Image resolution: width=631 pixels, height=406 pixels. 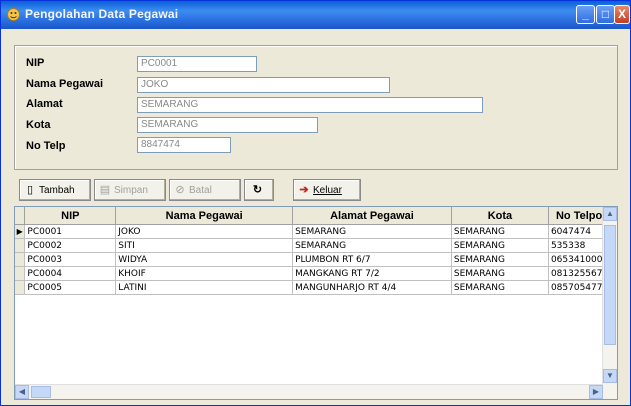 I want to click on cell-nip: PC0002, so click(x=70, y=245).